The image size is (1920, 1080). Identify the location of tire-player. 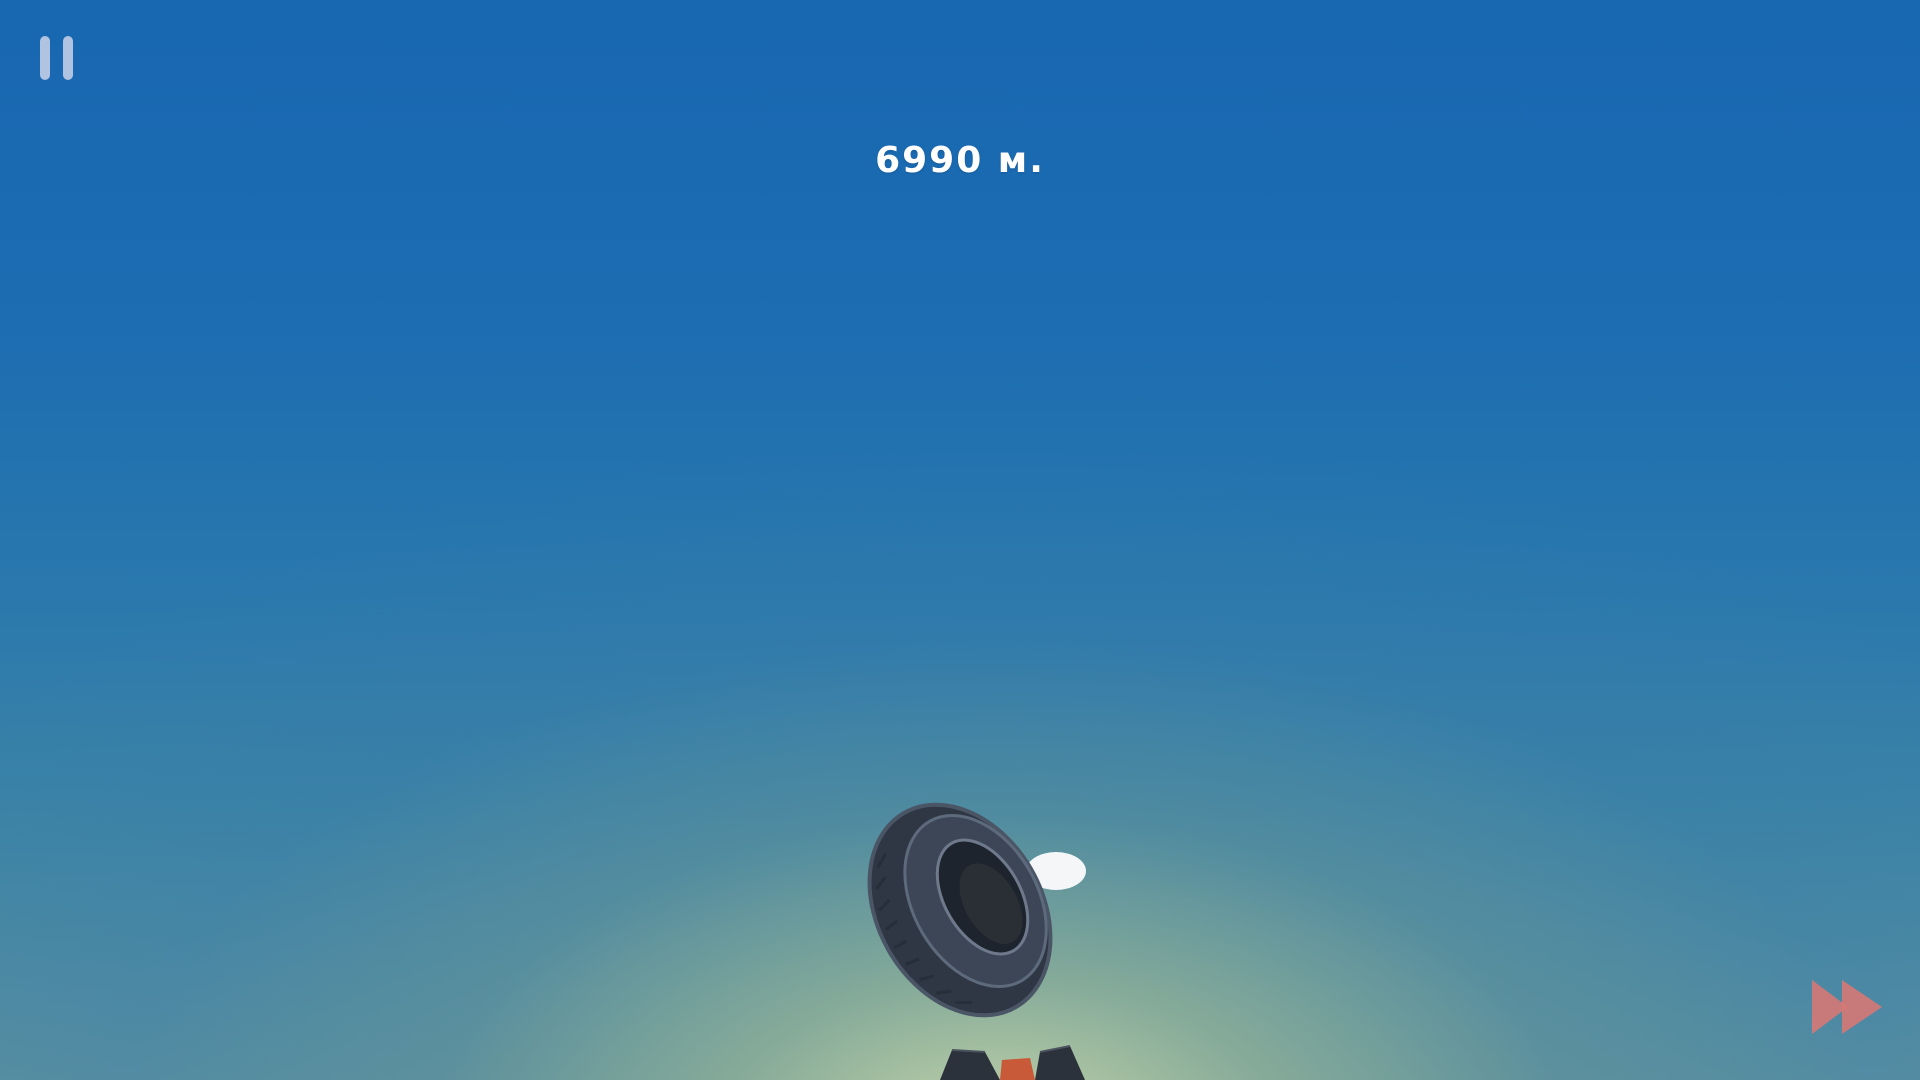
(960, 910).